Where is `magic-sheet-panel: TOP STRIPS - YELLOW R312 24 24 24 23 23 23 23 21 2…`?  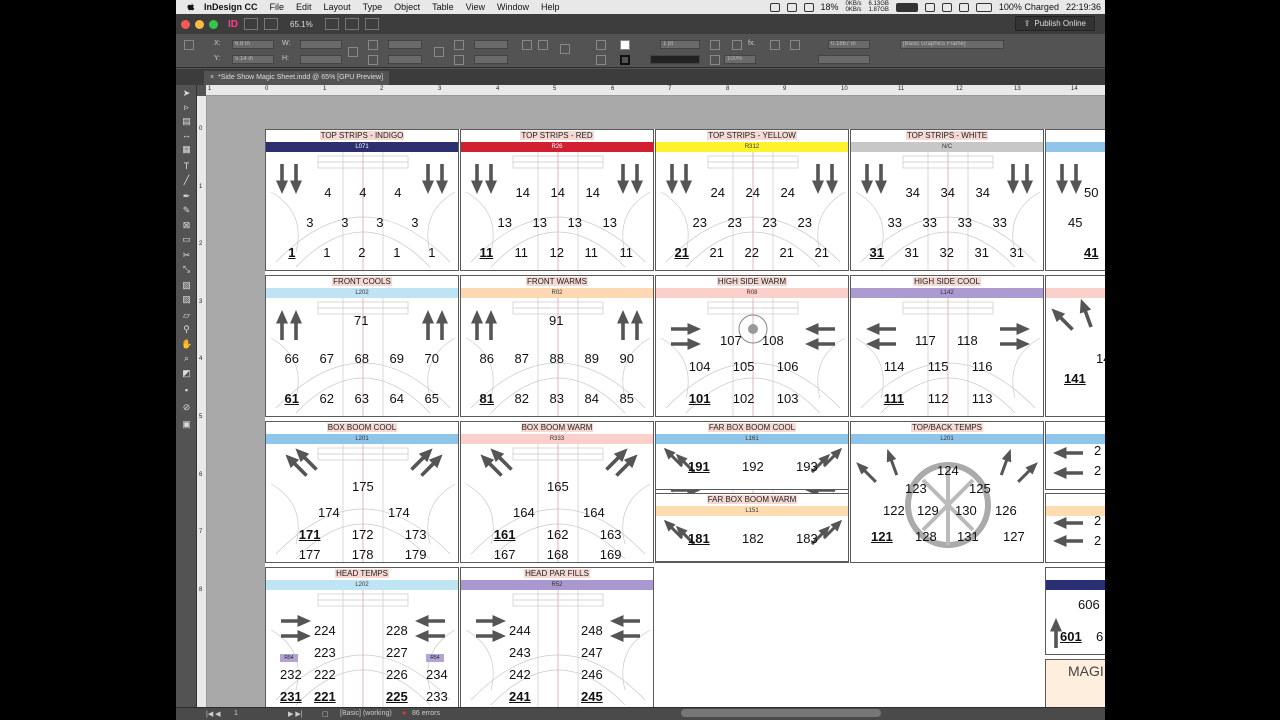 magic-sheet-panel: TOP STRIPS - YELLOW R312 24 24 24 23 23 23 23 21 2… is located at coordinates (752, 200).